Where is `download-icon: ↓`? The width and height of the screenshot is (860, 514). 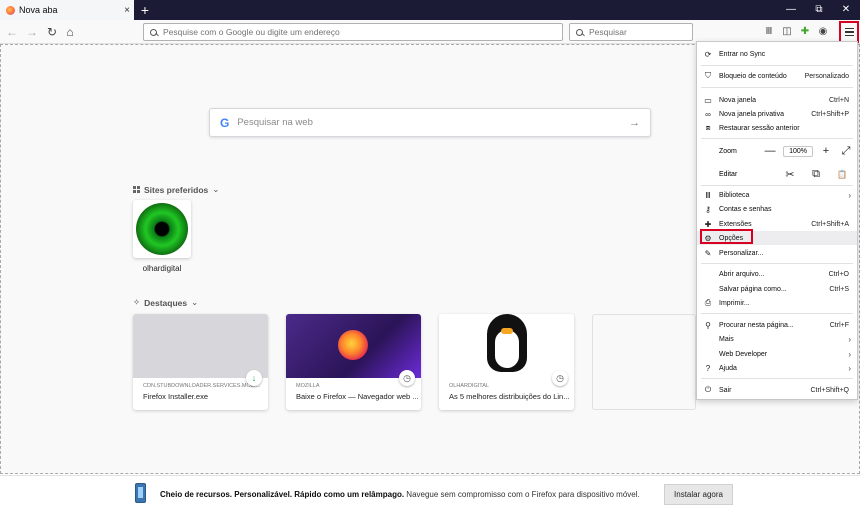 download-icon: ↓ is located at coordinates (254, 378).